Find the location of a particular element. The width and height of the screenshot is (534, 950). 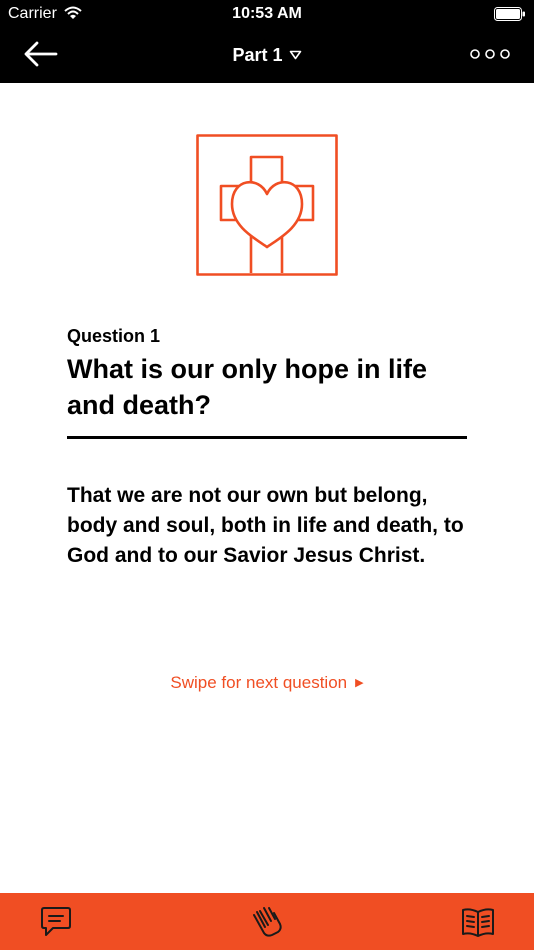

nav-bar: Part 1 is located at coordinates (267, 55).